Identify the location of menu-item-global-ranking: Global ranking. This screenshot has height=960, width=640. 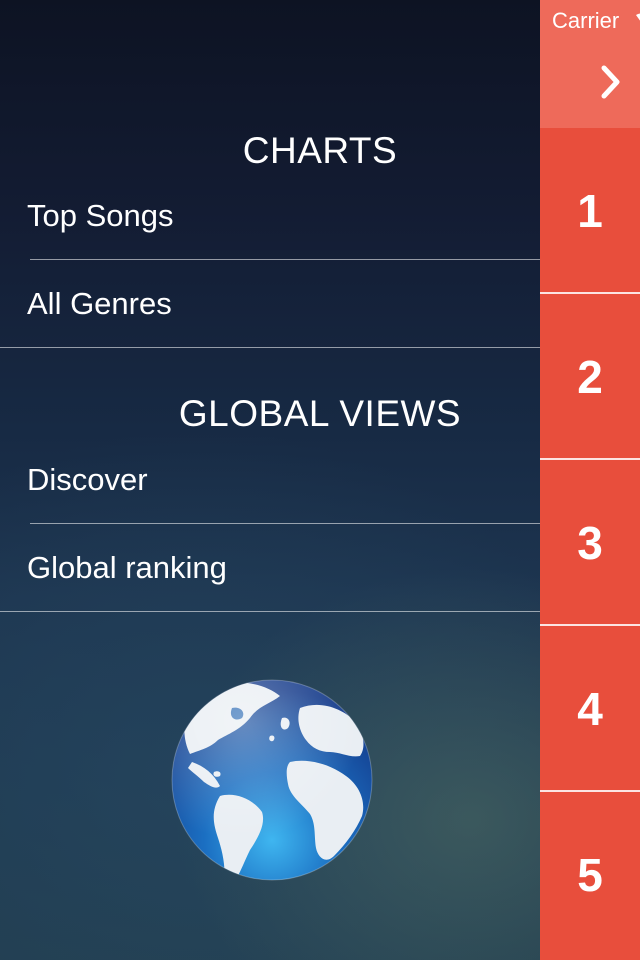
(270, 568).